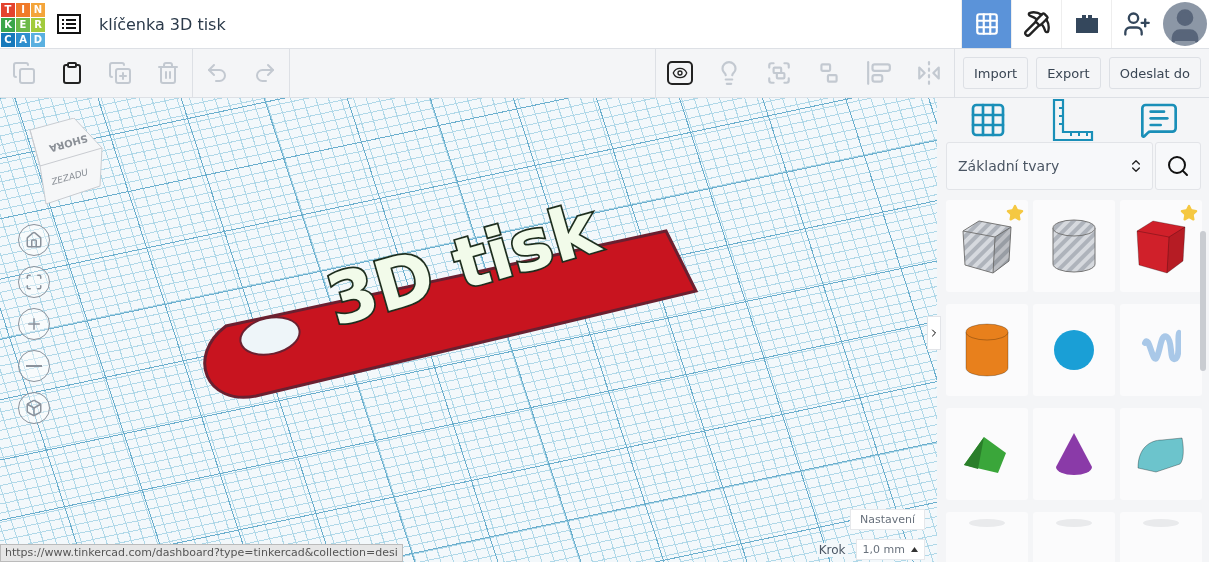  What do you see at coordinates (929, 73) in the screenshot?
I see `mirror-icon` at bounding box center [929, 73].